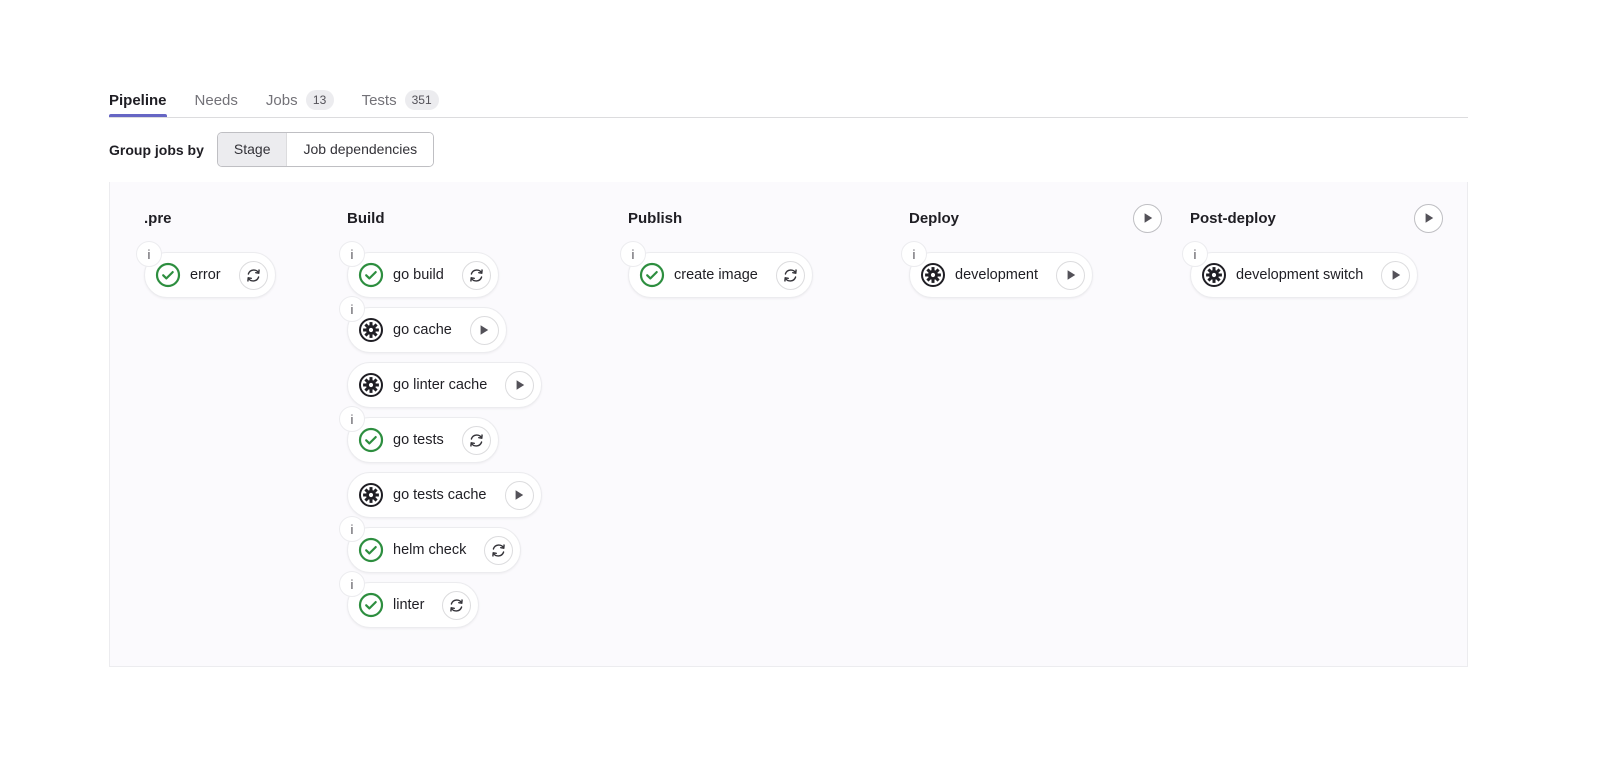 The image size is (1600, 775). Describe the element at coordinates (418, 440) in the screenshot. I see `job-name: go tests` at that location.